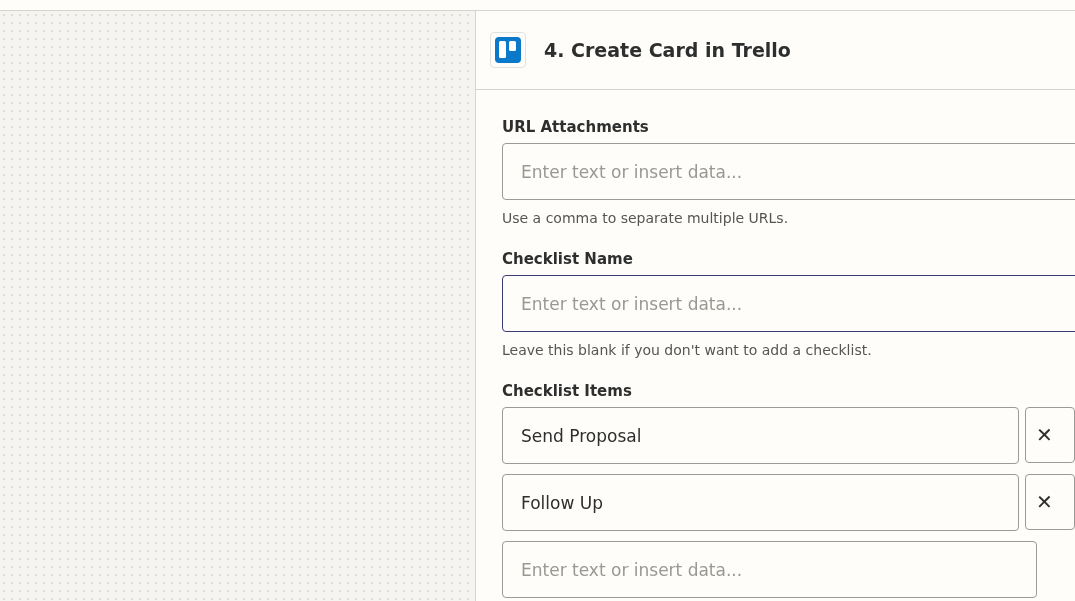 The width and height of the screenshot is (1075, 601). Describe the element at coordinates (760, 502) in the screenshot. I see `input-field: Follow Up` at that location.